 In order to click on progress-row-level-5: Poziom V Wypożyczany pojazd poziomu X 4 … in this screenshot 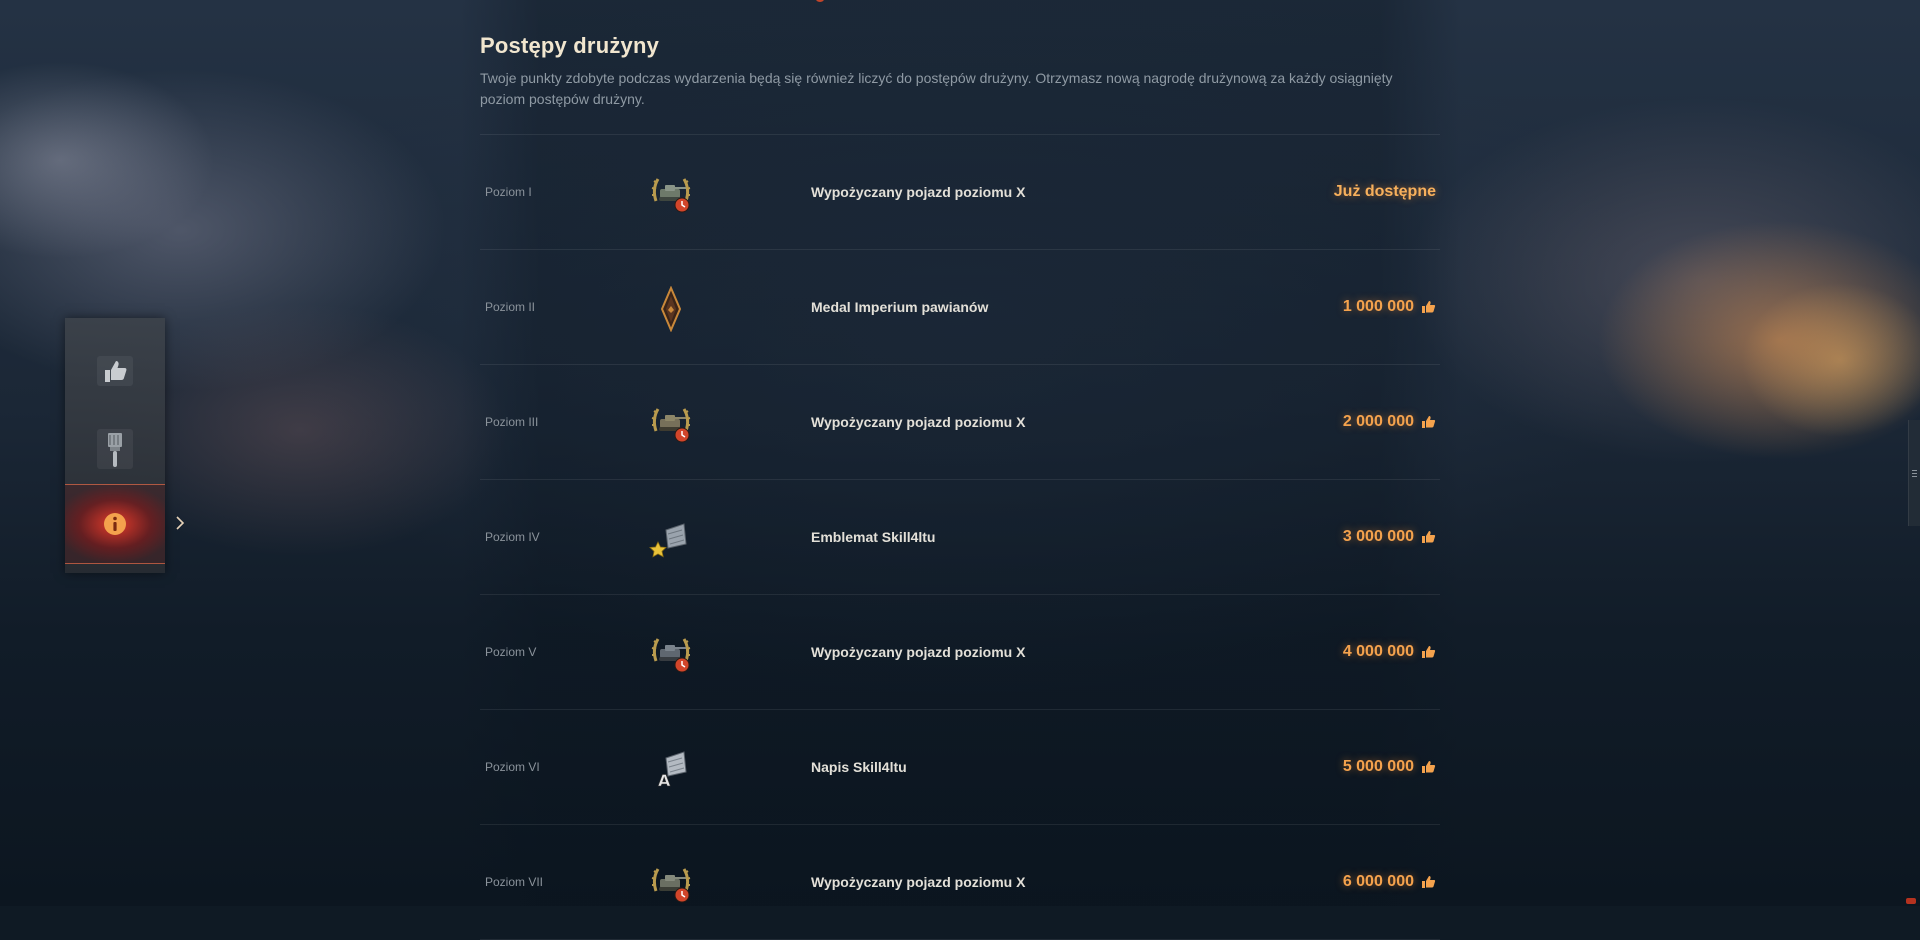, I will do `click(960, 652)`.